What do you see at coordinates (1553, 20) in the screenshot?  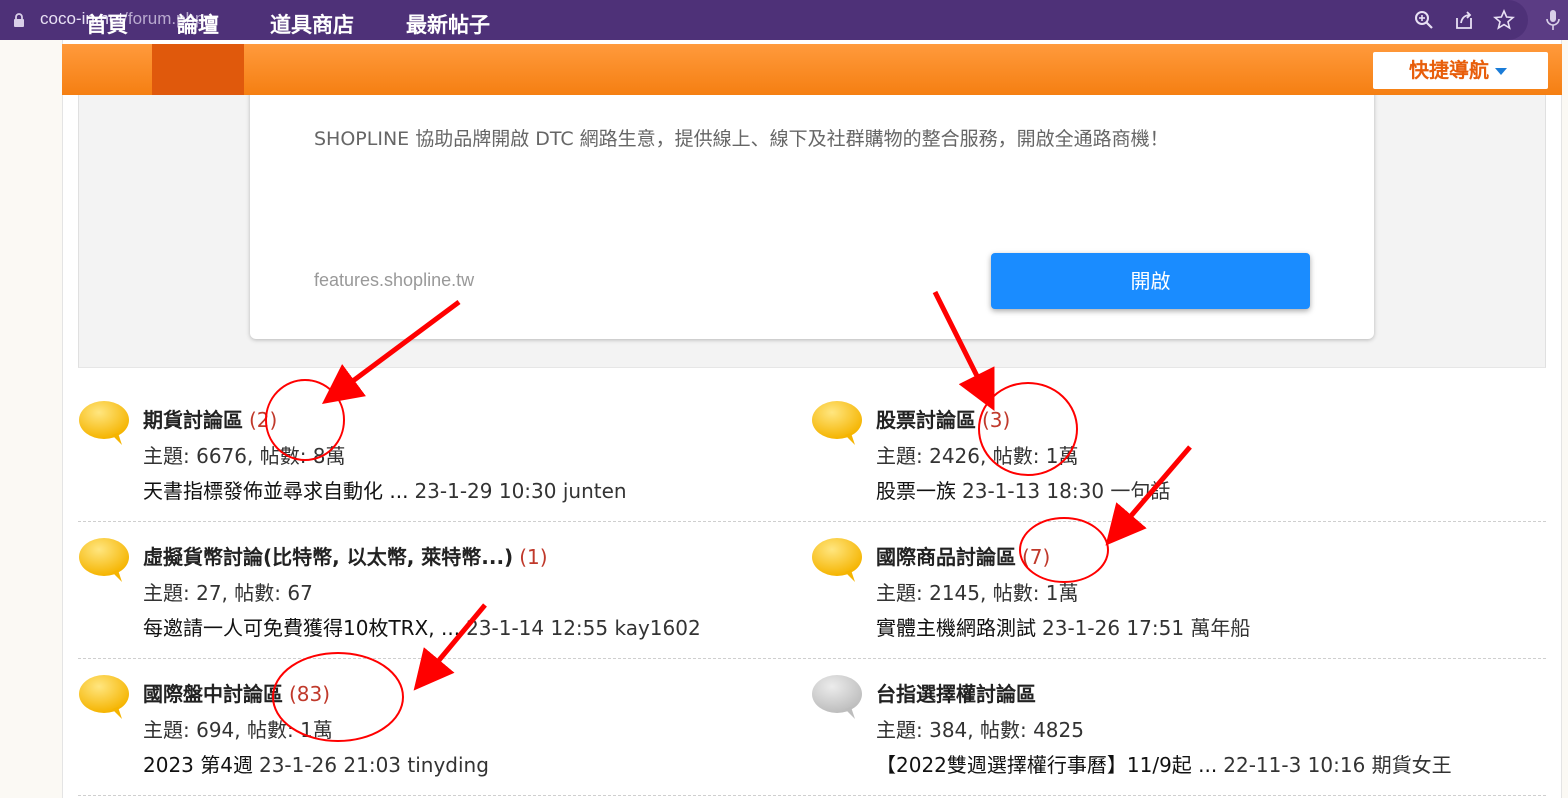 I see `mic-icon` at bounding box center [1553, 20].